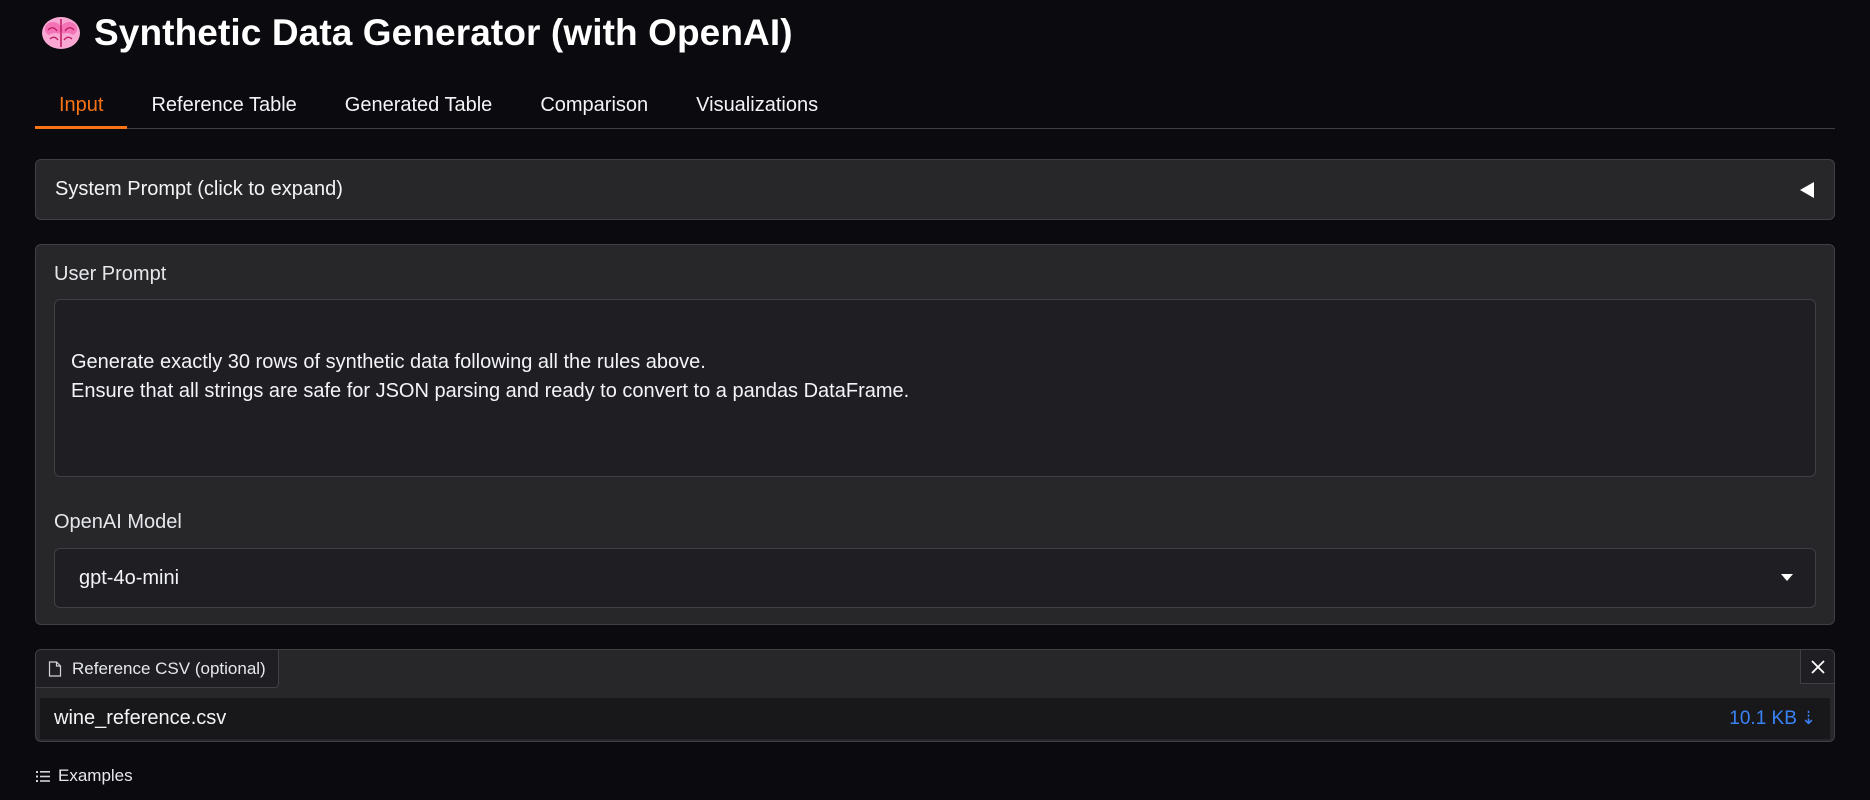 The image size is (1870, 800). What do you see at coordinates (199, 189) in the screenshot?
I see `system-prompt-label: System Prompt (click to expand)` at bounding box center [199, 189].